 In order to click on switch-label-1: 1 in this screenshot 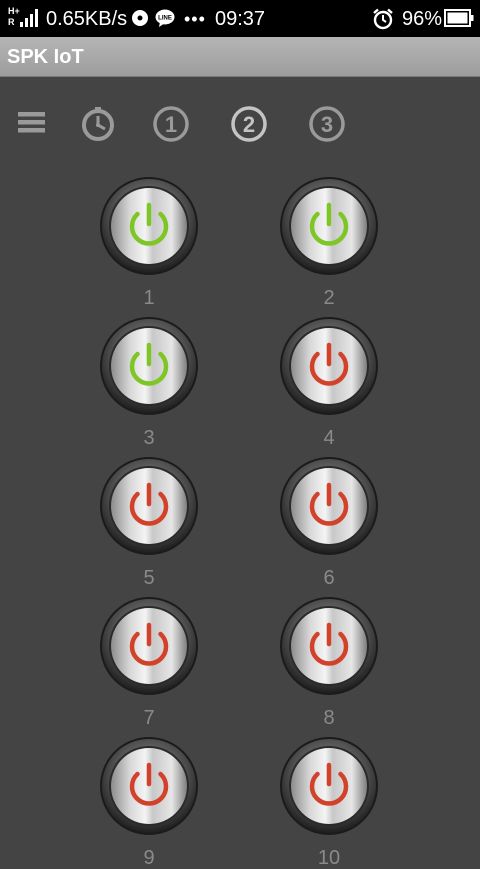, I will do `click(149, 298)`.